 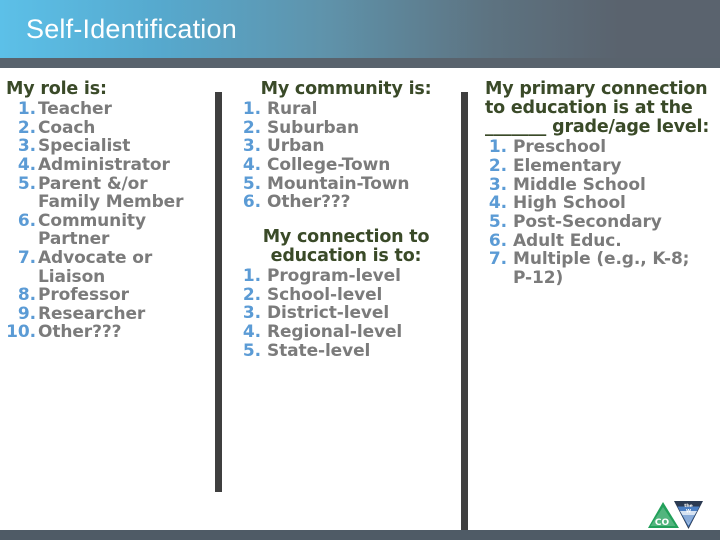 What do you see at coordinates (92, 230) in the screenshot?
I see `list-item-label: Community Partner` at bounding box center [92, 230].